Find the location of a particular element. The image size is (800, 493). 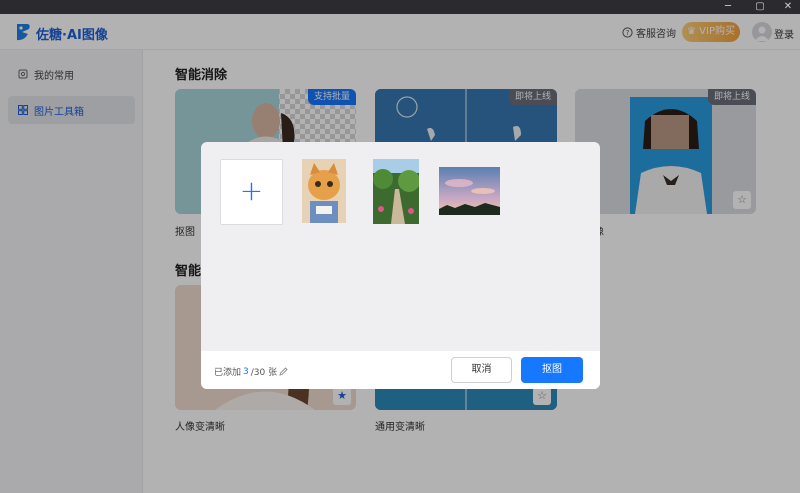

image-count: 已添加 3 /30 张 is located at coordinates (251, 371).